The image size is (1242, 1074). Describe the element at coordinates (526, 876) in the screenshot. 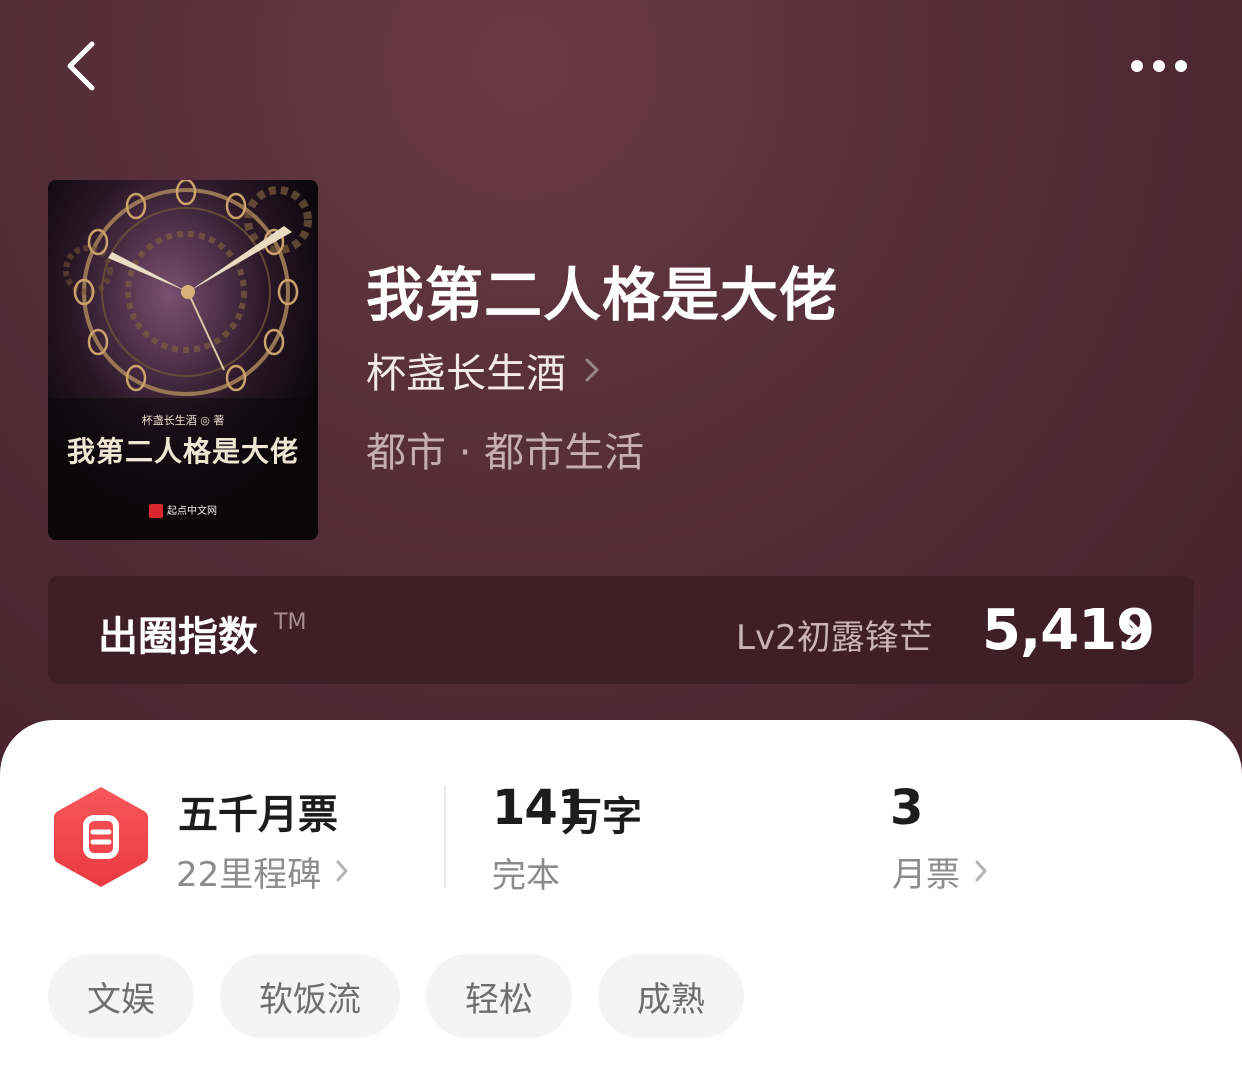

I see `completion-status: 完本` at that location.